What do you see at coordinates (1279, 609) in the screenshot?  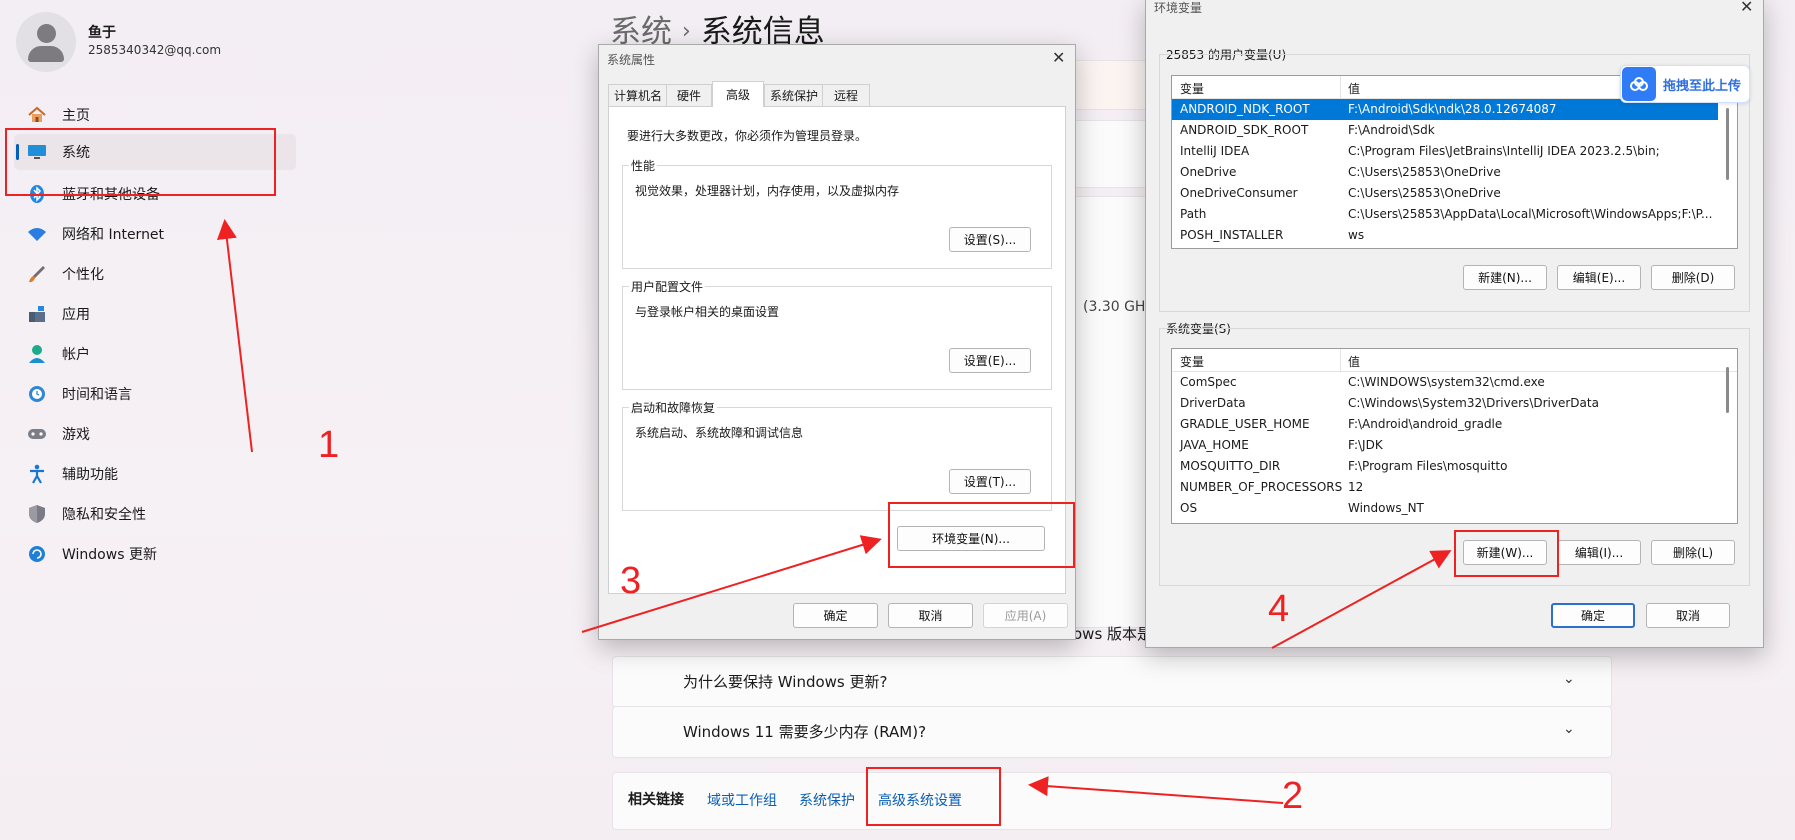 I see `step-number: 4` at bounding box center [1279, 609].